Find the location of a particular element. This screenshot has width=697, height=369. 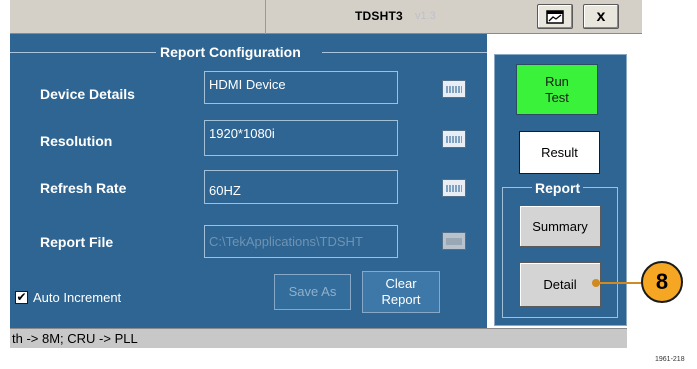

callout-pointer is located at coordinates (596, 283).